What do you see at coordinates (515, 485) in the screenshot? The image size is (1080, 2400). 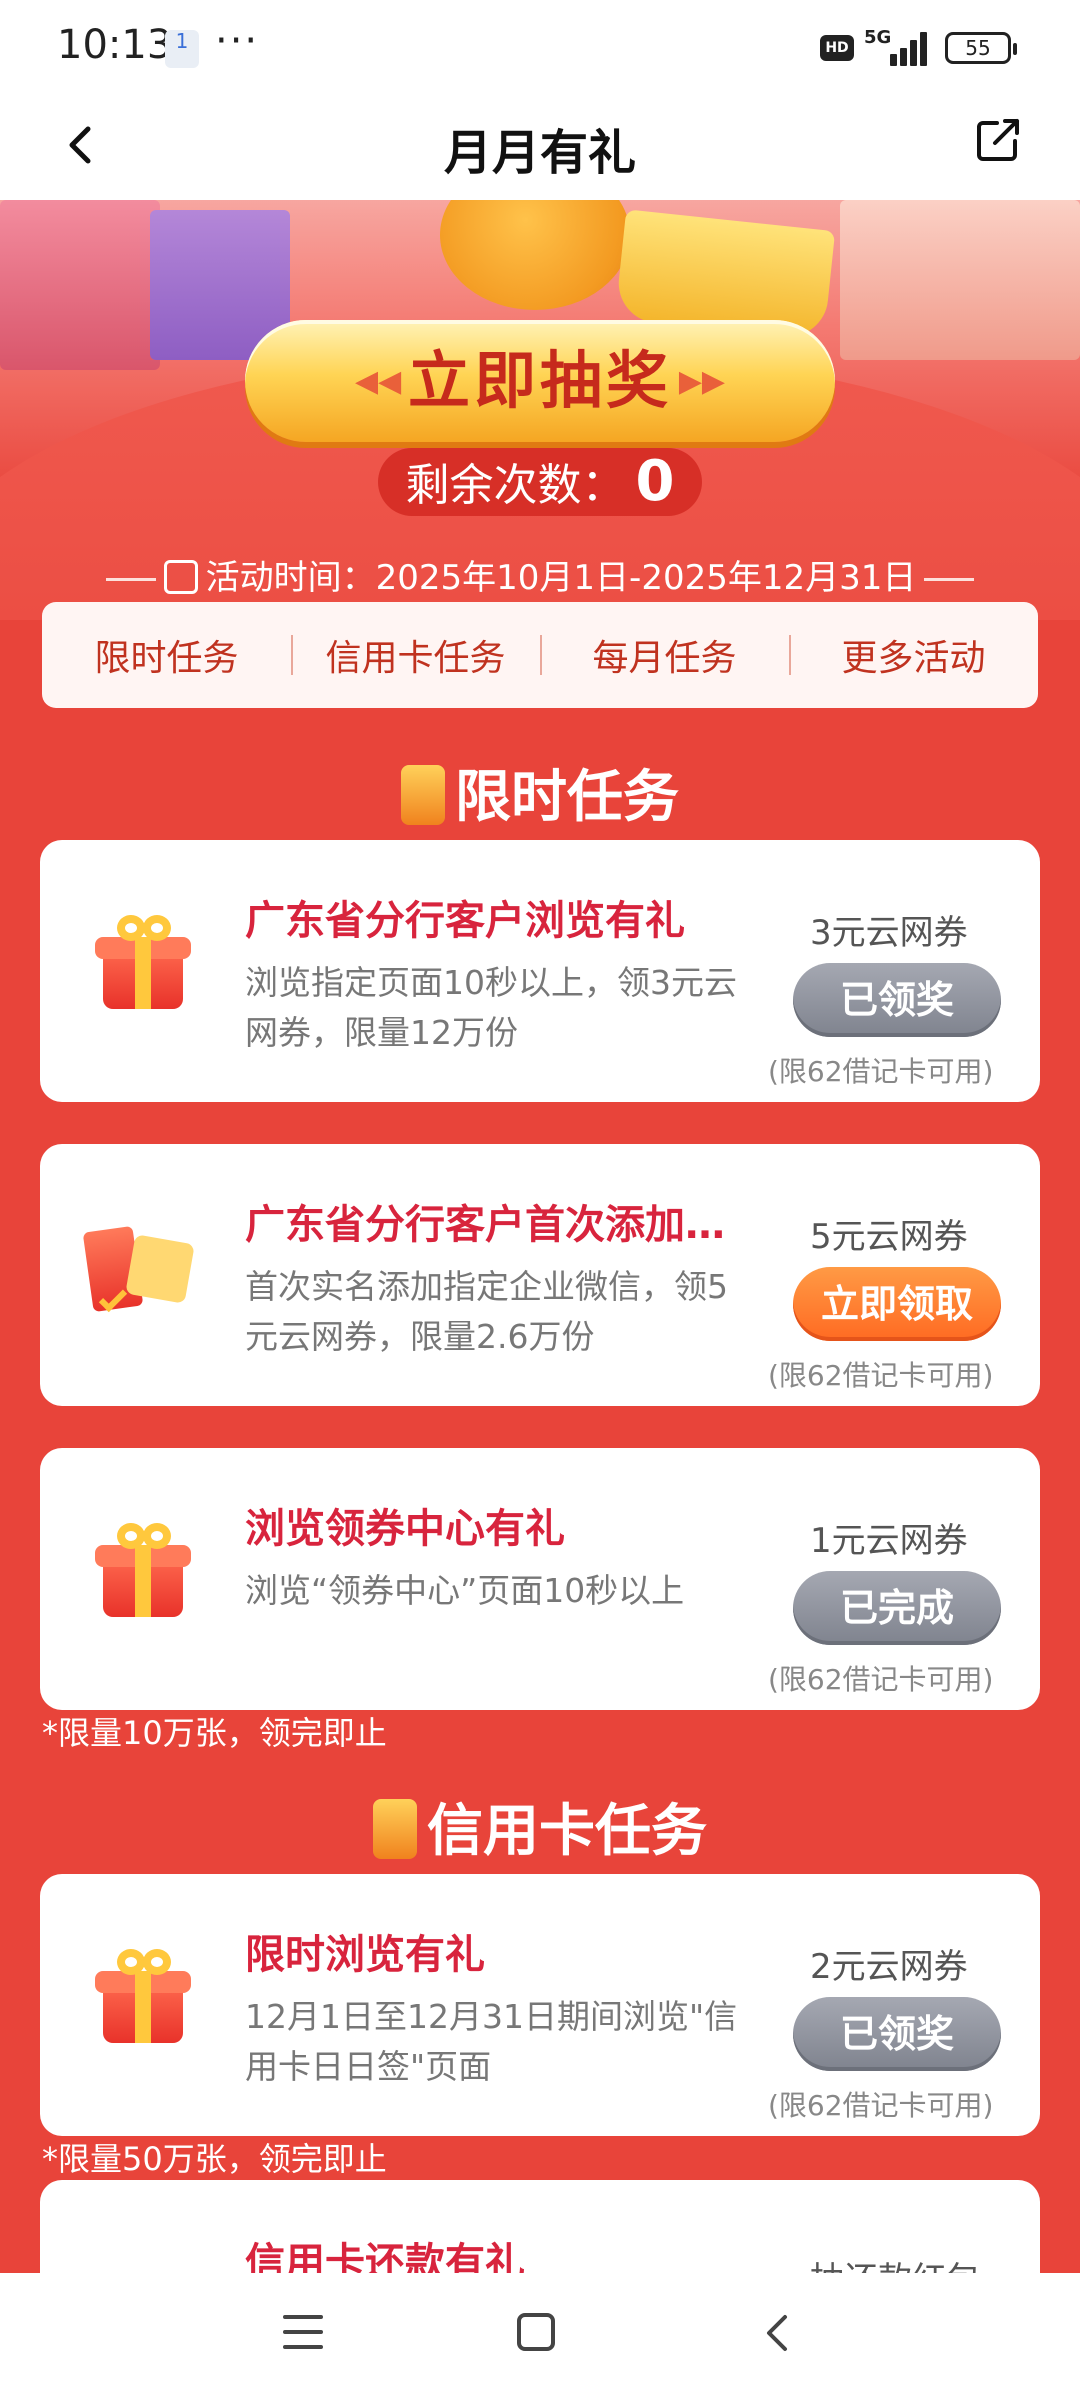 I see `remaining-label: 剩余次数：` at bounding box center [515, 485].